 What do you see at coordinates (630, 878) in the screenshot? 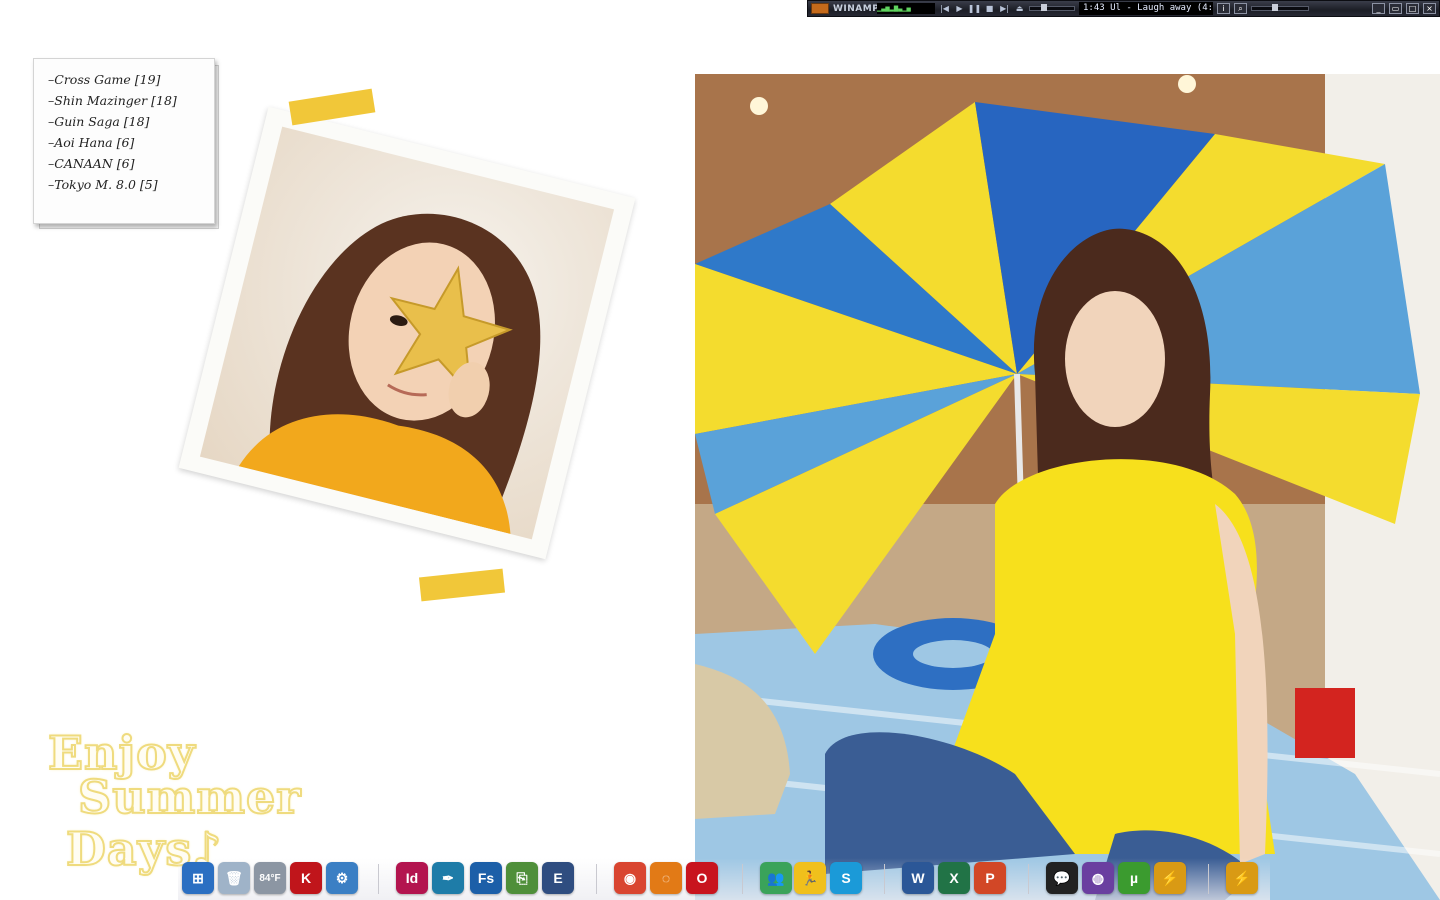
I see `chrome-icon: ◉` at bounding box center [630, 878].